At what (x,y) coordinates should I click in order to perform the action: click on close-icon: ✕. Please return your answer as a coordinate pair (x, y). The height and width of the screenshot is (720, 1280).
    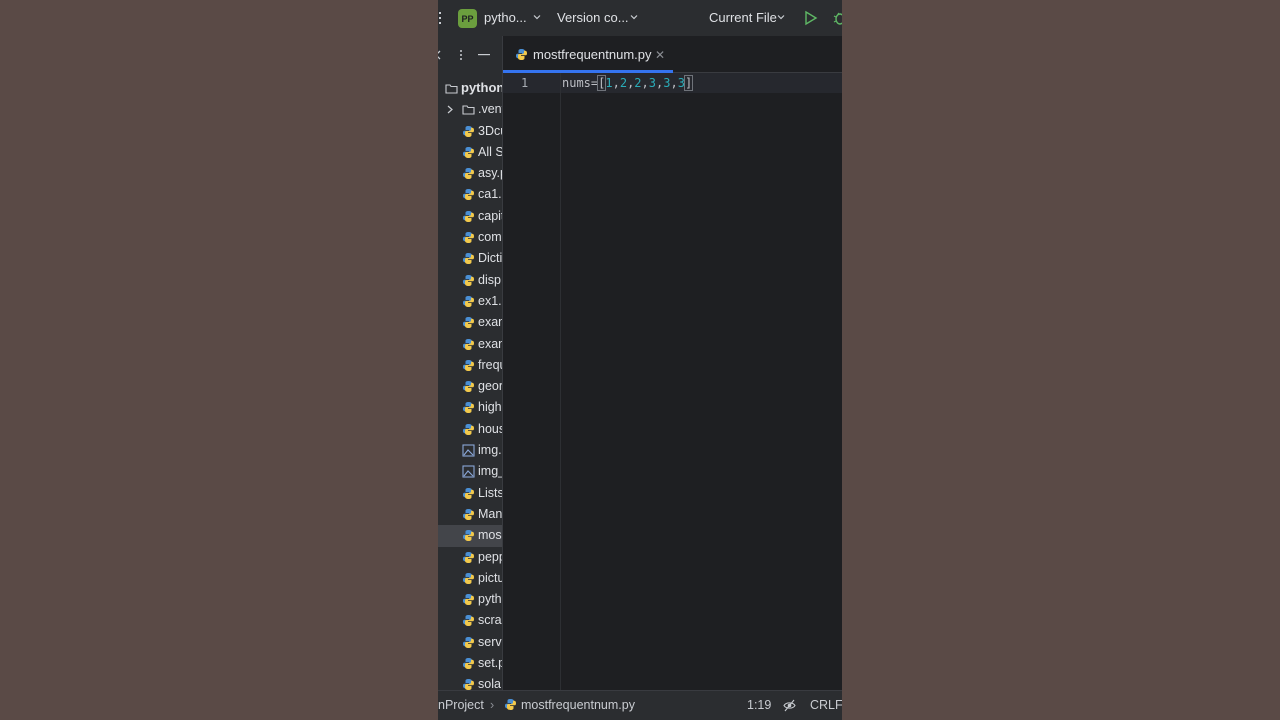
    Looking at the image, I should click on (660, 55).